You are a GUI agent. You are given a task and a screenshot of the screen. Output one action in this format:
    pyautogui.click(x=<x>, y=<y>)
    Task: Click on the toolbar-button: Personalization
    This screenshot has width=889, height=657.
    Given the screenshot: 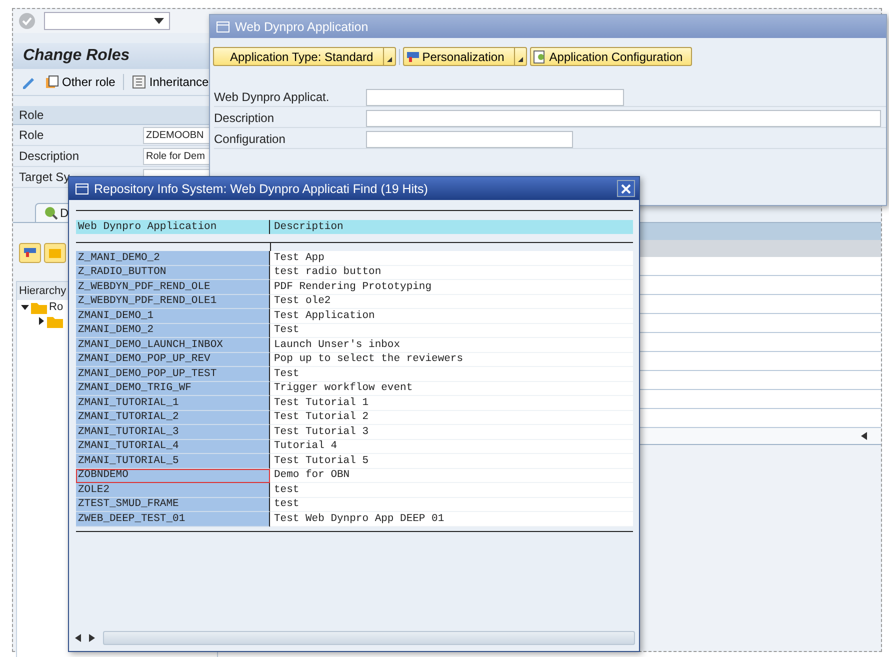 What is the action you would take?
    pyautogui.click(x=465, y=56)
    